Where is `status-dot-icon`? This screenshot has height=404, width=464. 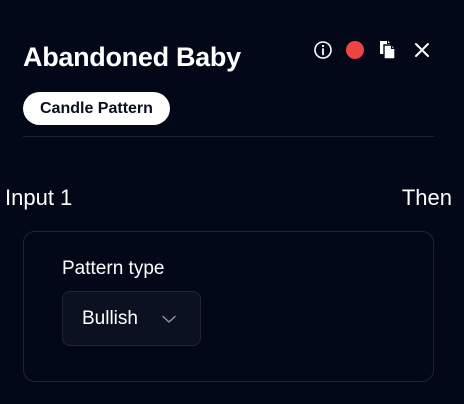 status-dot-icon is located at coordinates (355, 50).